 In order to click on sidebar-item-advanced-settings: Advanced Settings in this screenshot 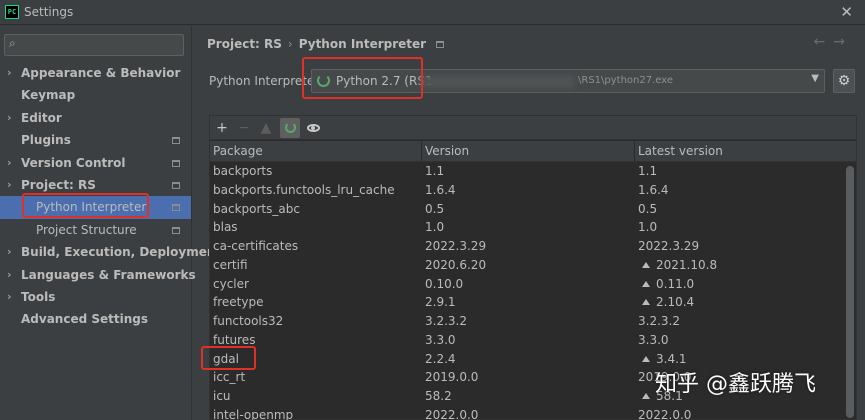, I will do `click(95, 319)`.